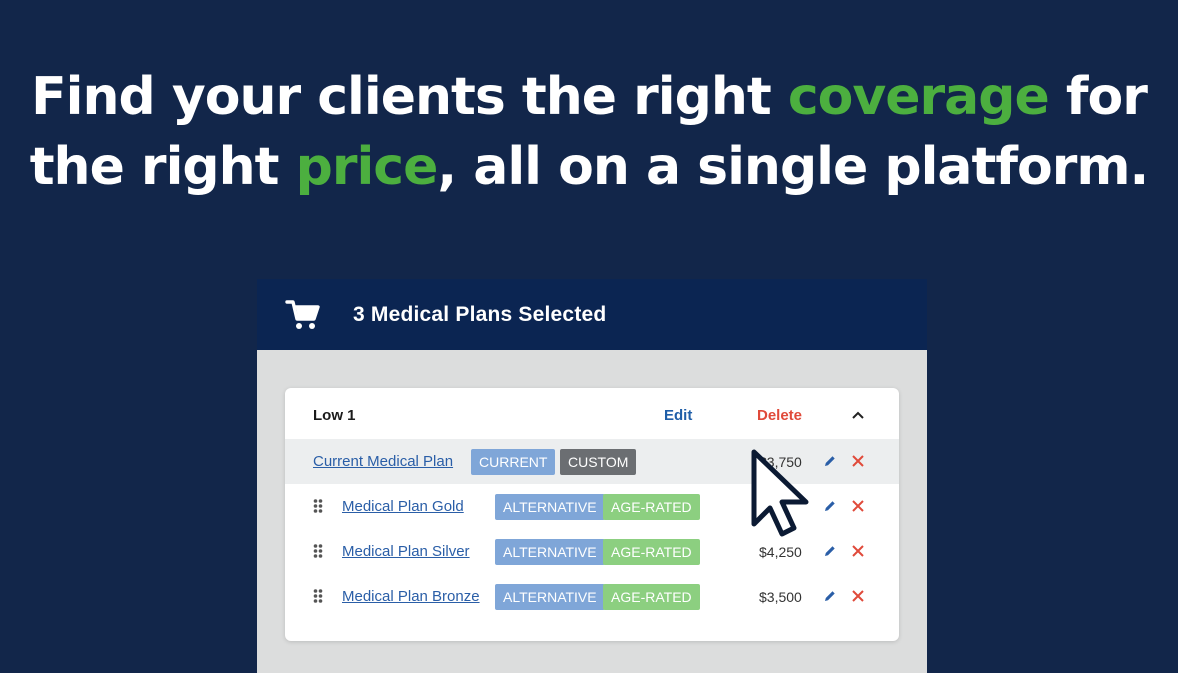 This screenshot has width=1178, height=673. Describe the element at coordinates (162, 167) in the screenshot. I see `headline-text: the right` at that location.